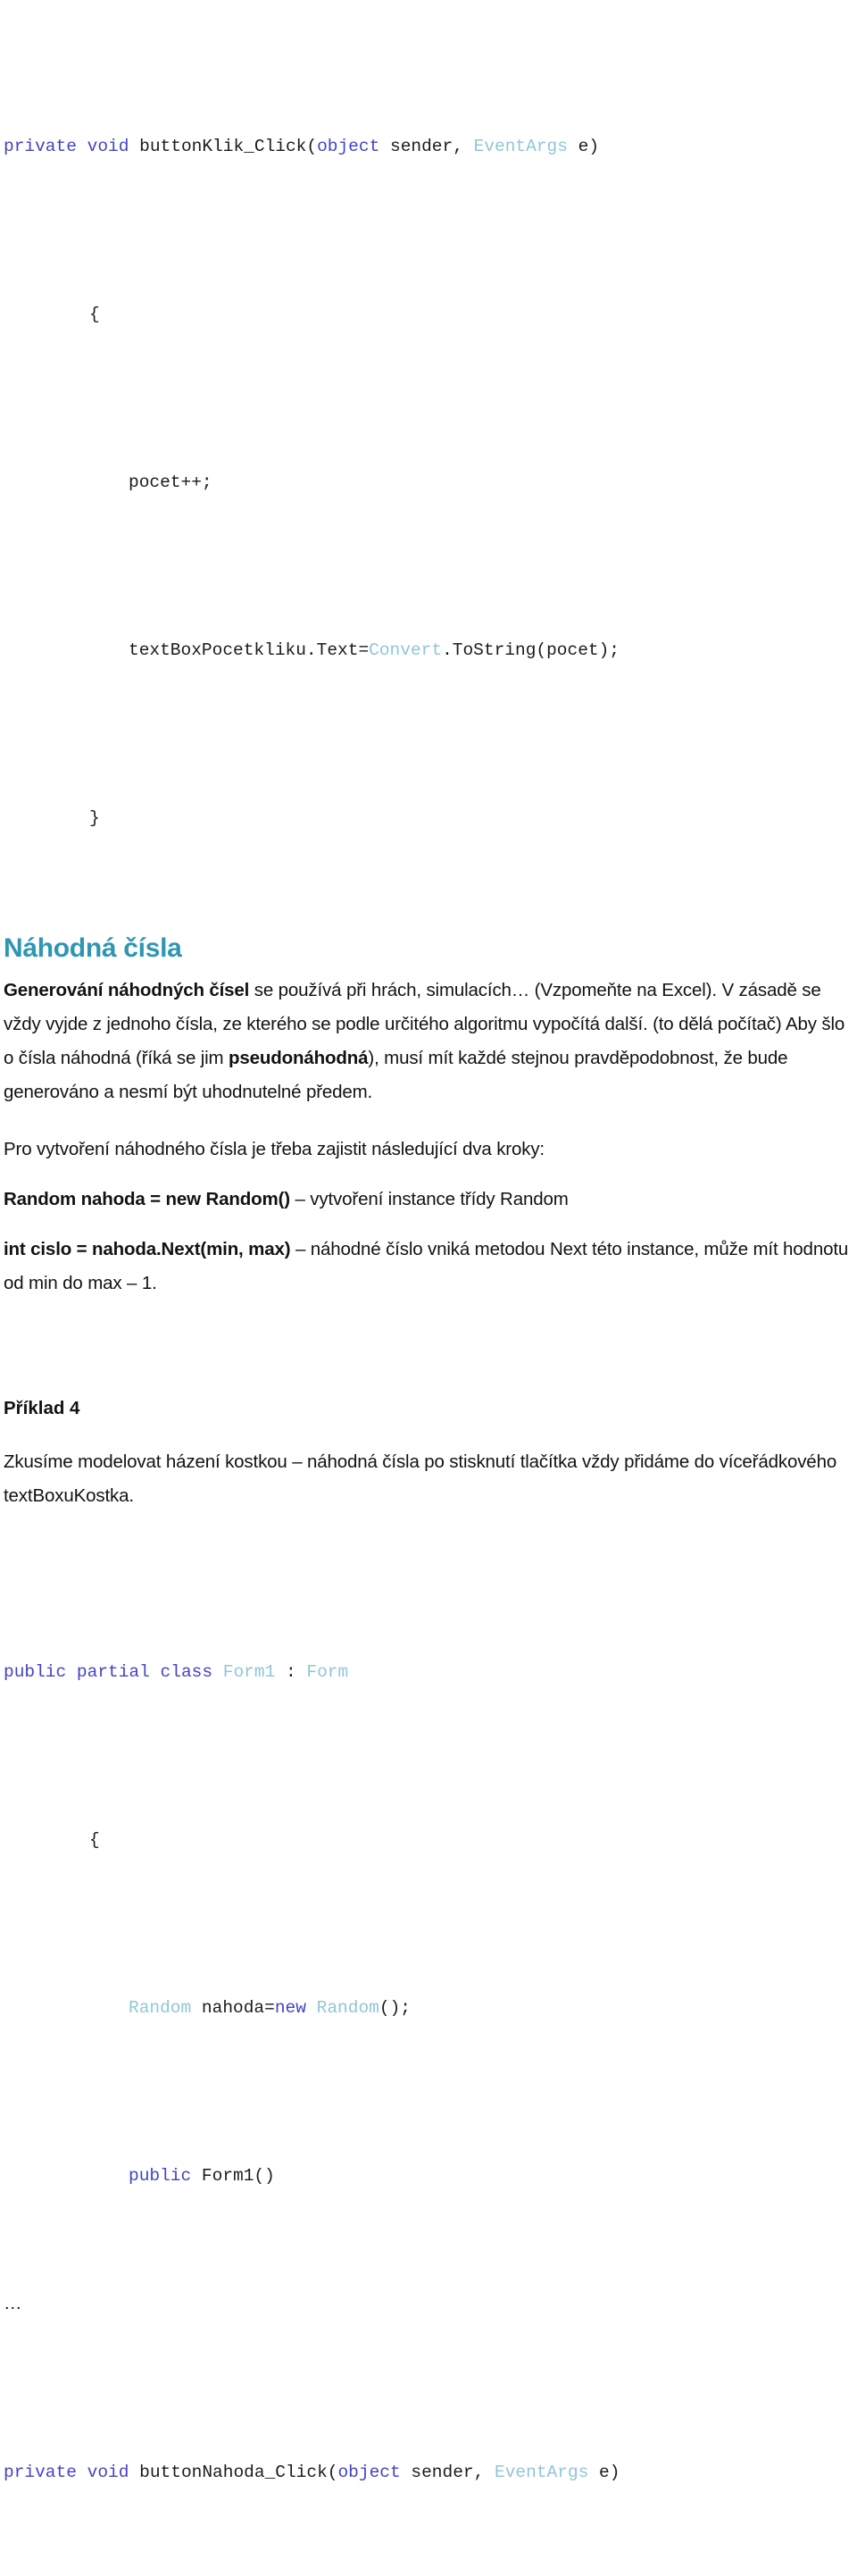  What do you see at coordinates (249, 650) in the screenshot?
I see `code-text: textBoxPocetkliku.Text=` at bounding box center [249, 650].